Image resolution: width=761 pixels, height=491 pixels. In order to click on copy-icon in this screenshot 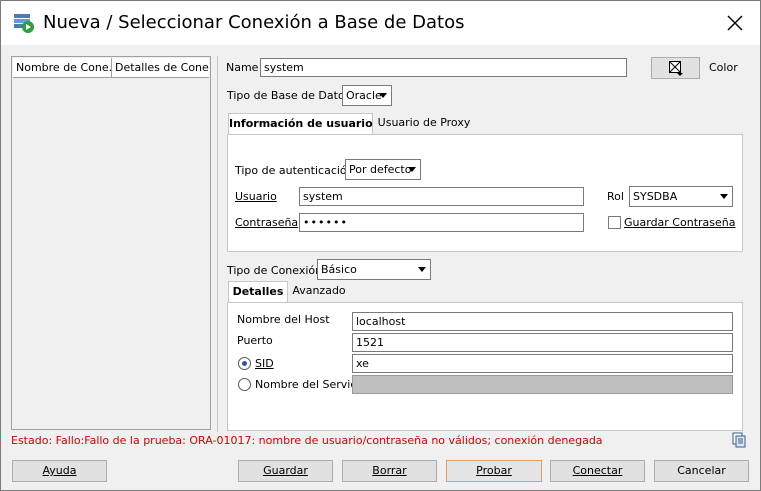, I will do `click(739, 440)`.